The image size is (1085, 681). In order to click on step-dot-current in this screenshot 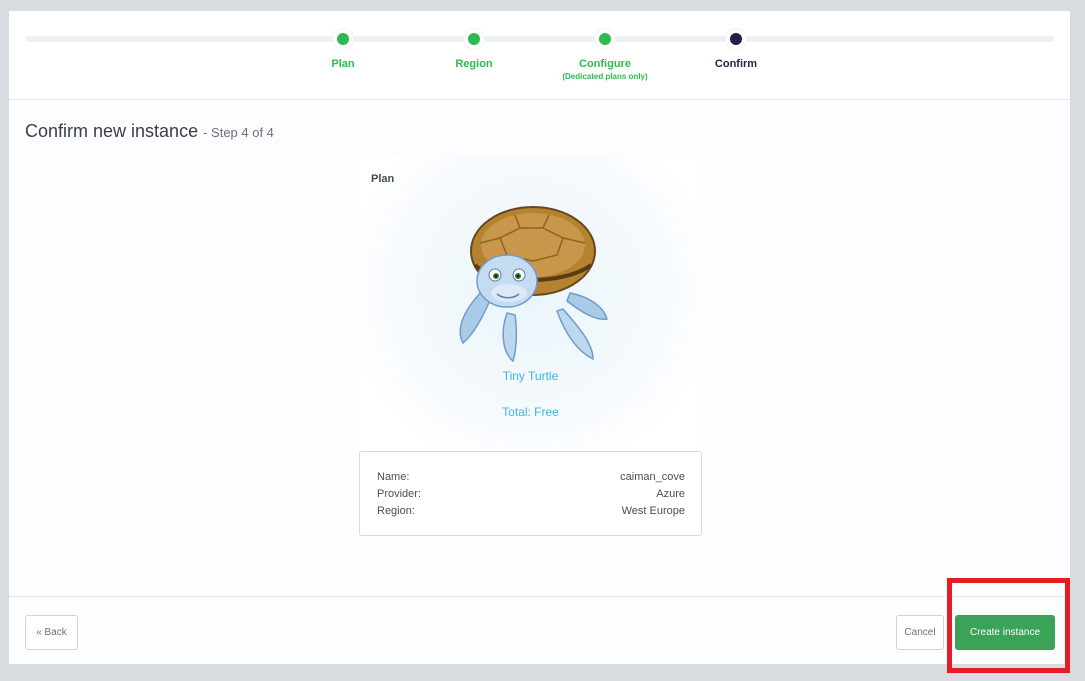, I will do `click(736, 39)`.